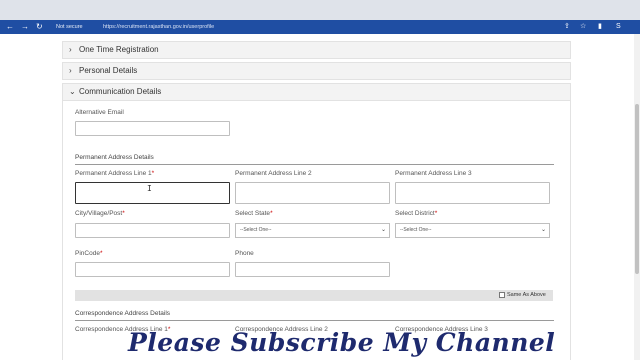 The image size is (640, 360). What do you see at coordinates (152, 230) in the screenshot?
I see `city-field` at bounding box center [152, 230].